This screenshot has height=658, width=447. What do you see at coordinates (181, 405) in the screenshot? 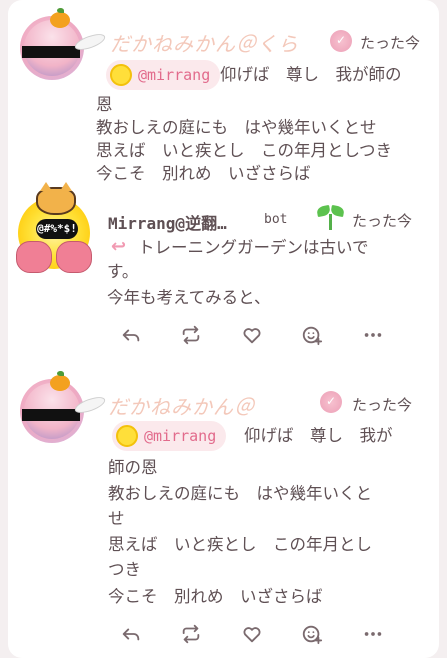
I see `author-name: だかねみかん＠` at bounding box center [181, 405].